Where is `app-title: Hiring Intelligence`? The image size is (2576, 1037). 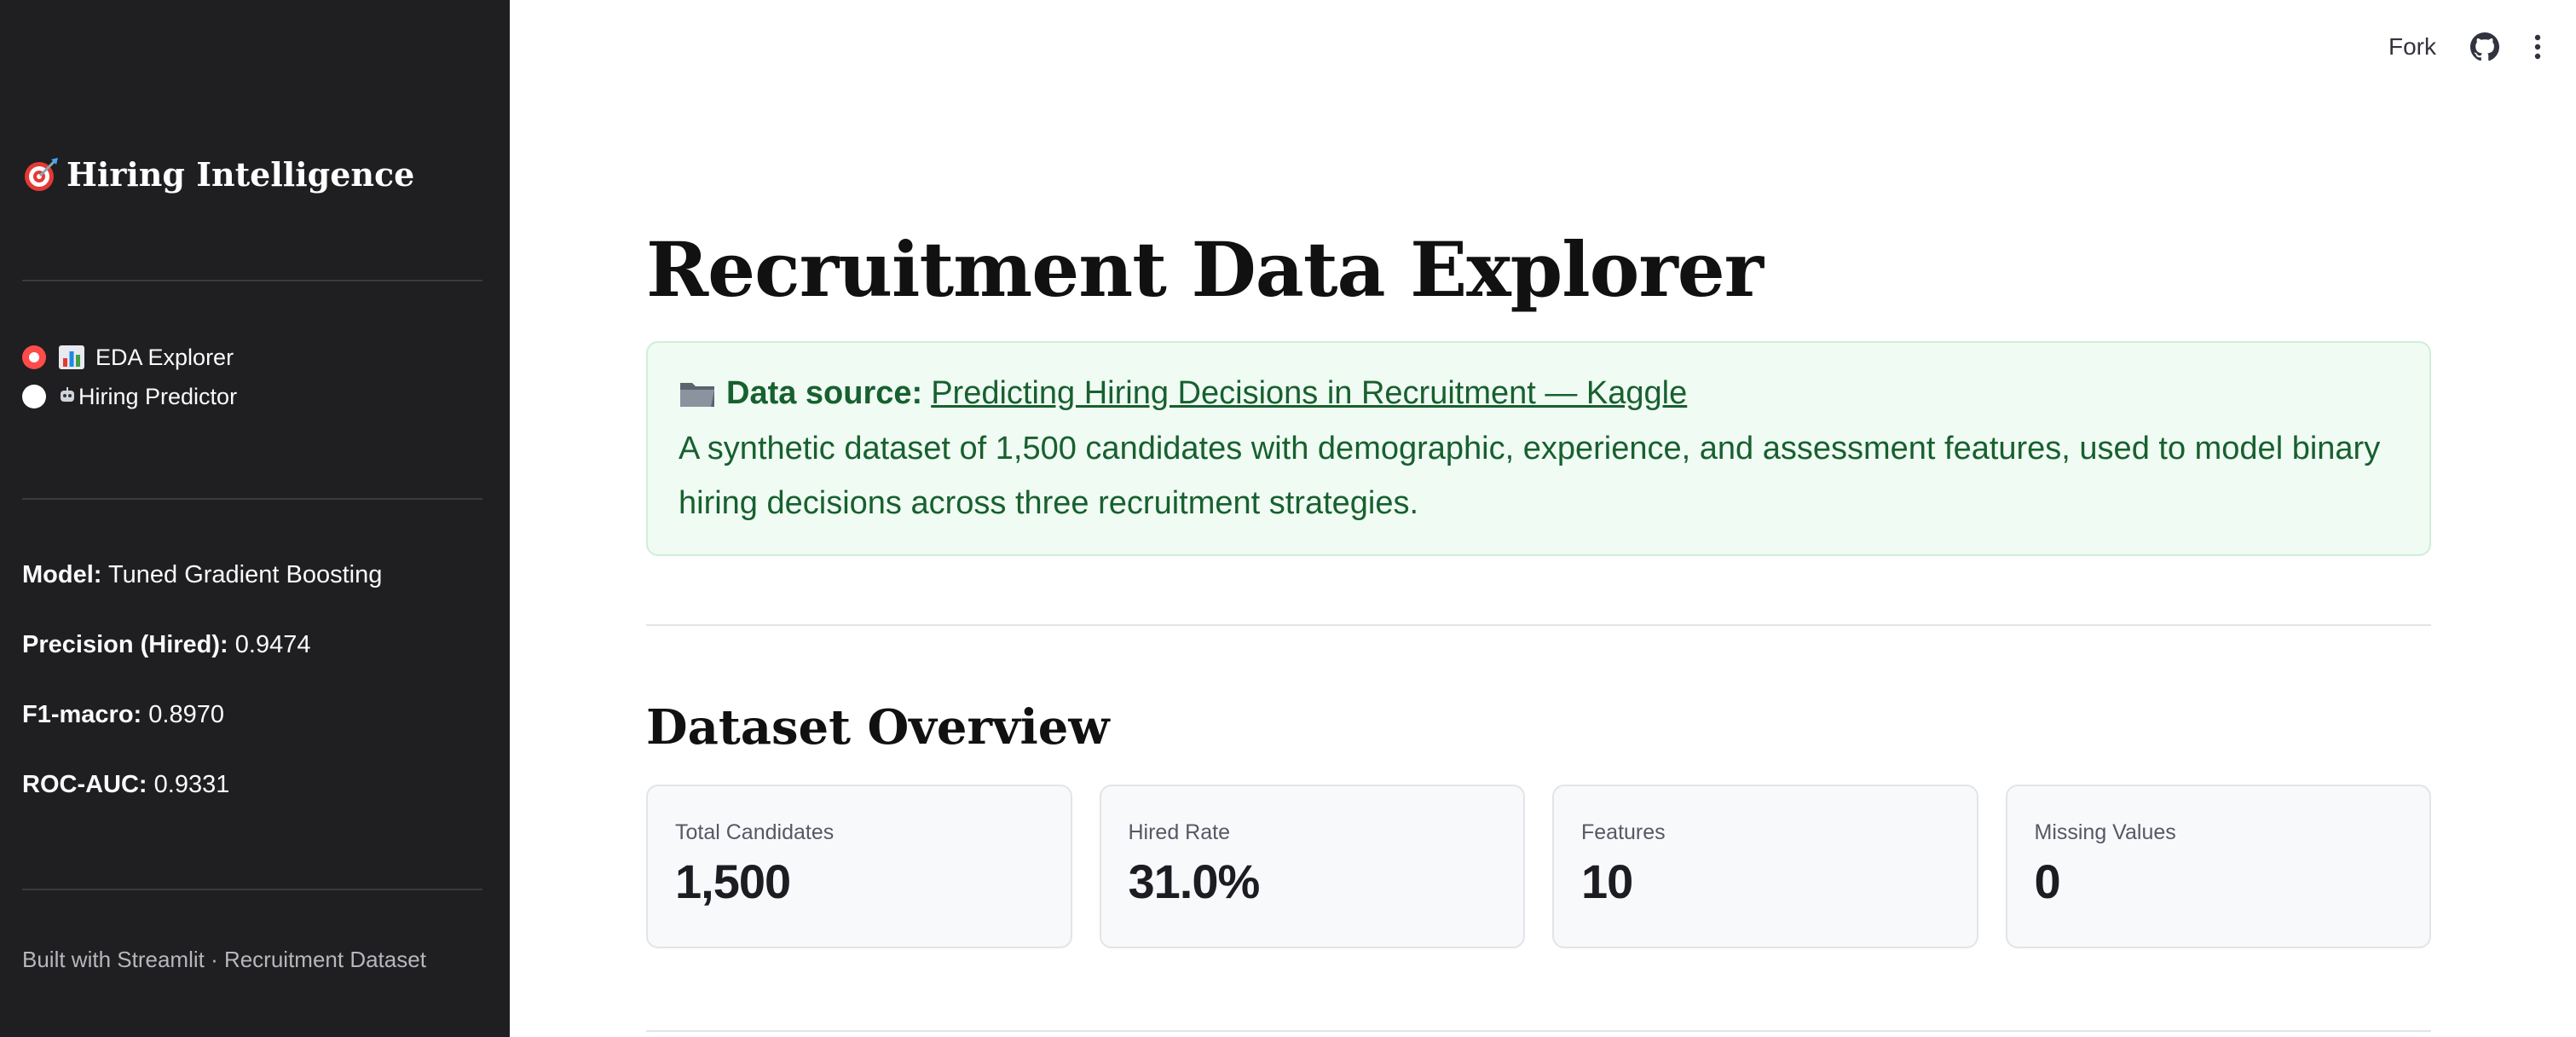 app-title: Hiring Intelligence is located at coordinates (218, 175).